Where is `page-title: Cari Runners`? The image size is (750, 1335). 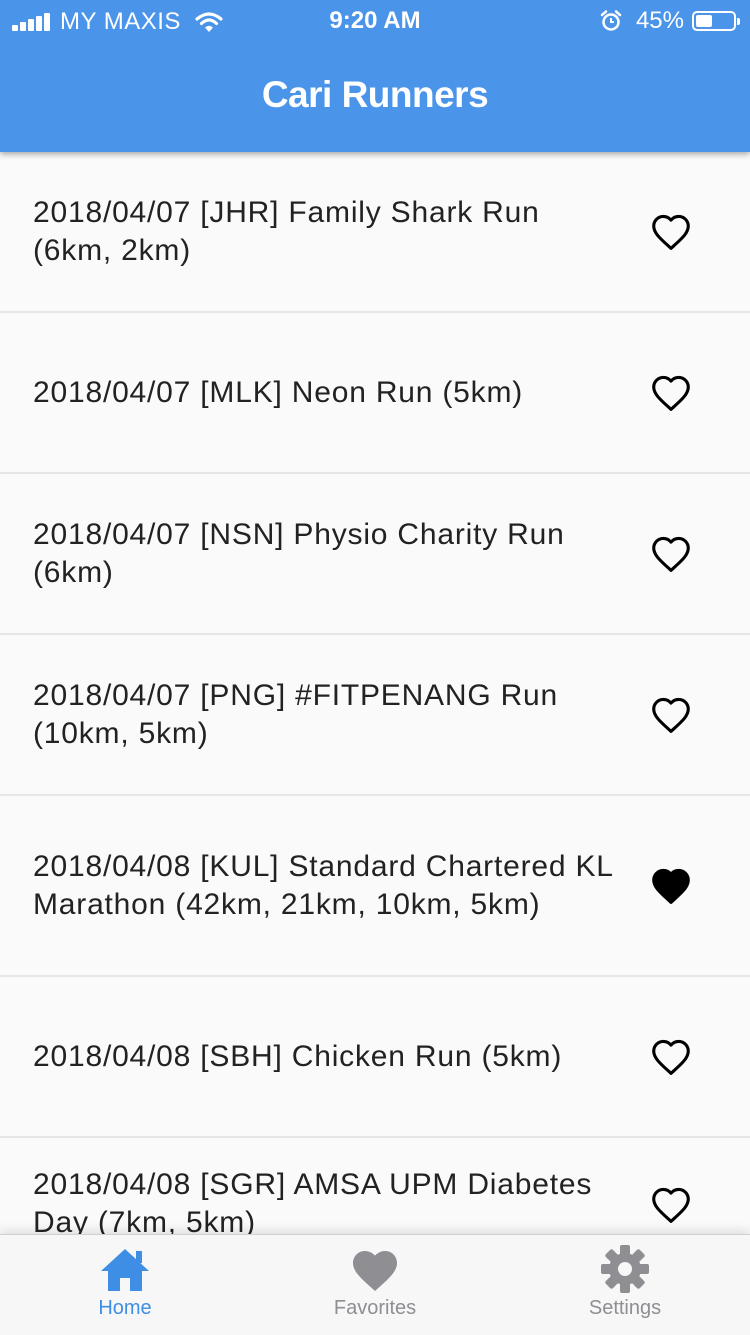 page-title: Cari Runners is located at coordinates (375, 94).